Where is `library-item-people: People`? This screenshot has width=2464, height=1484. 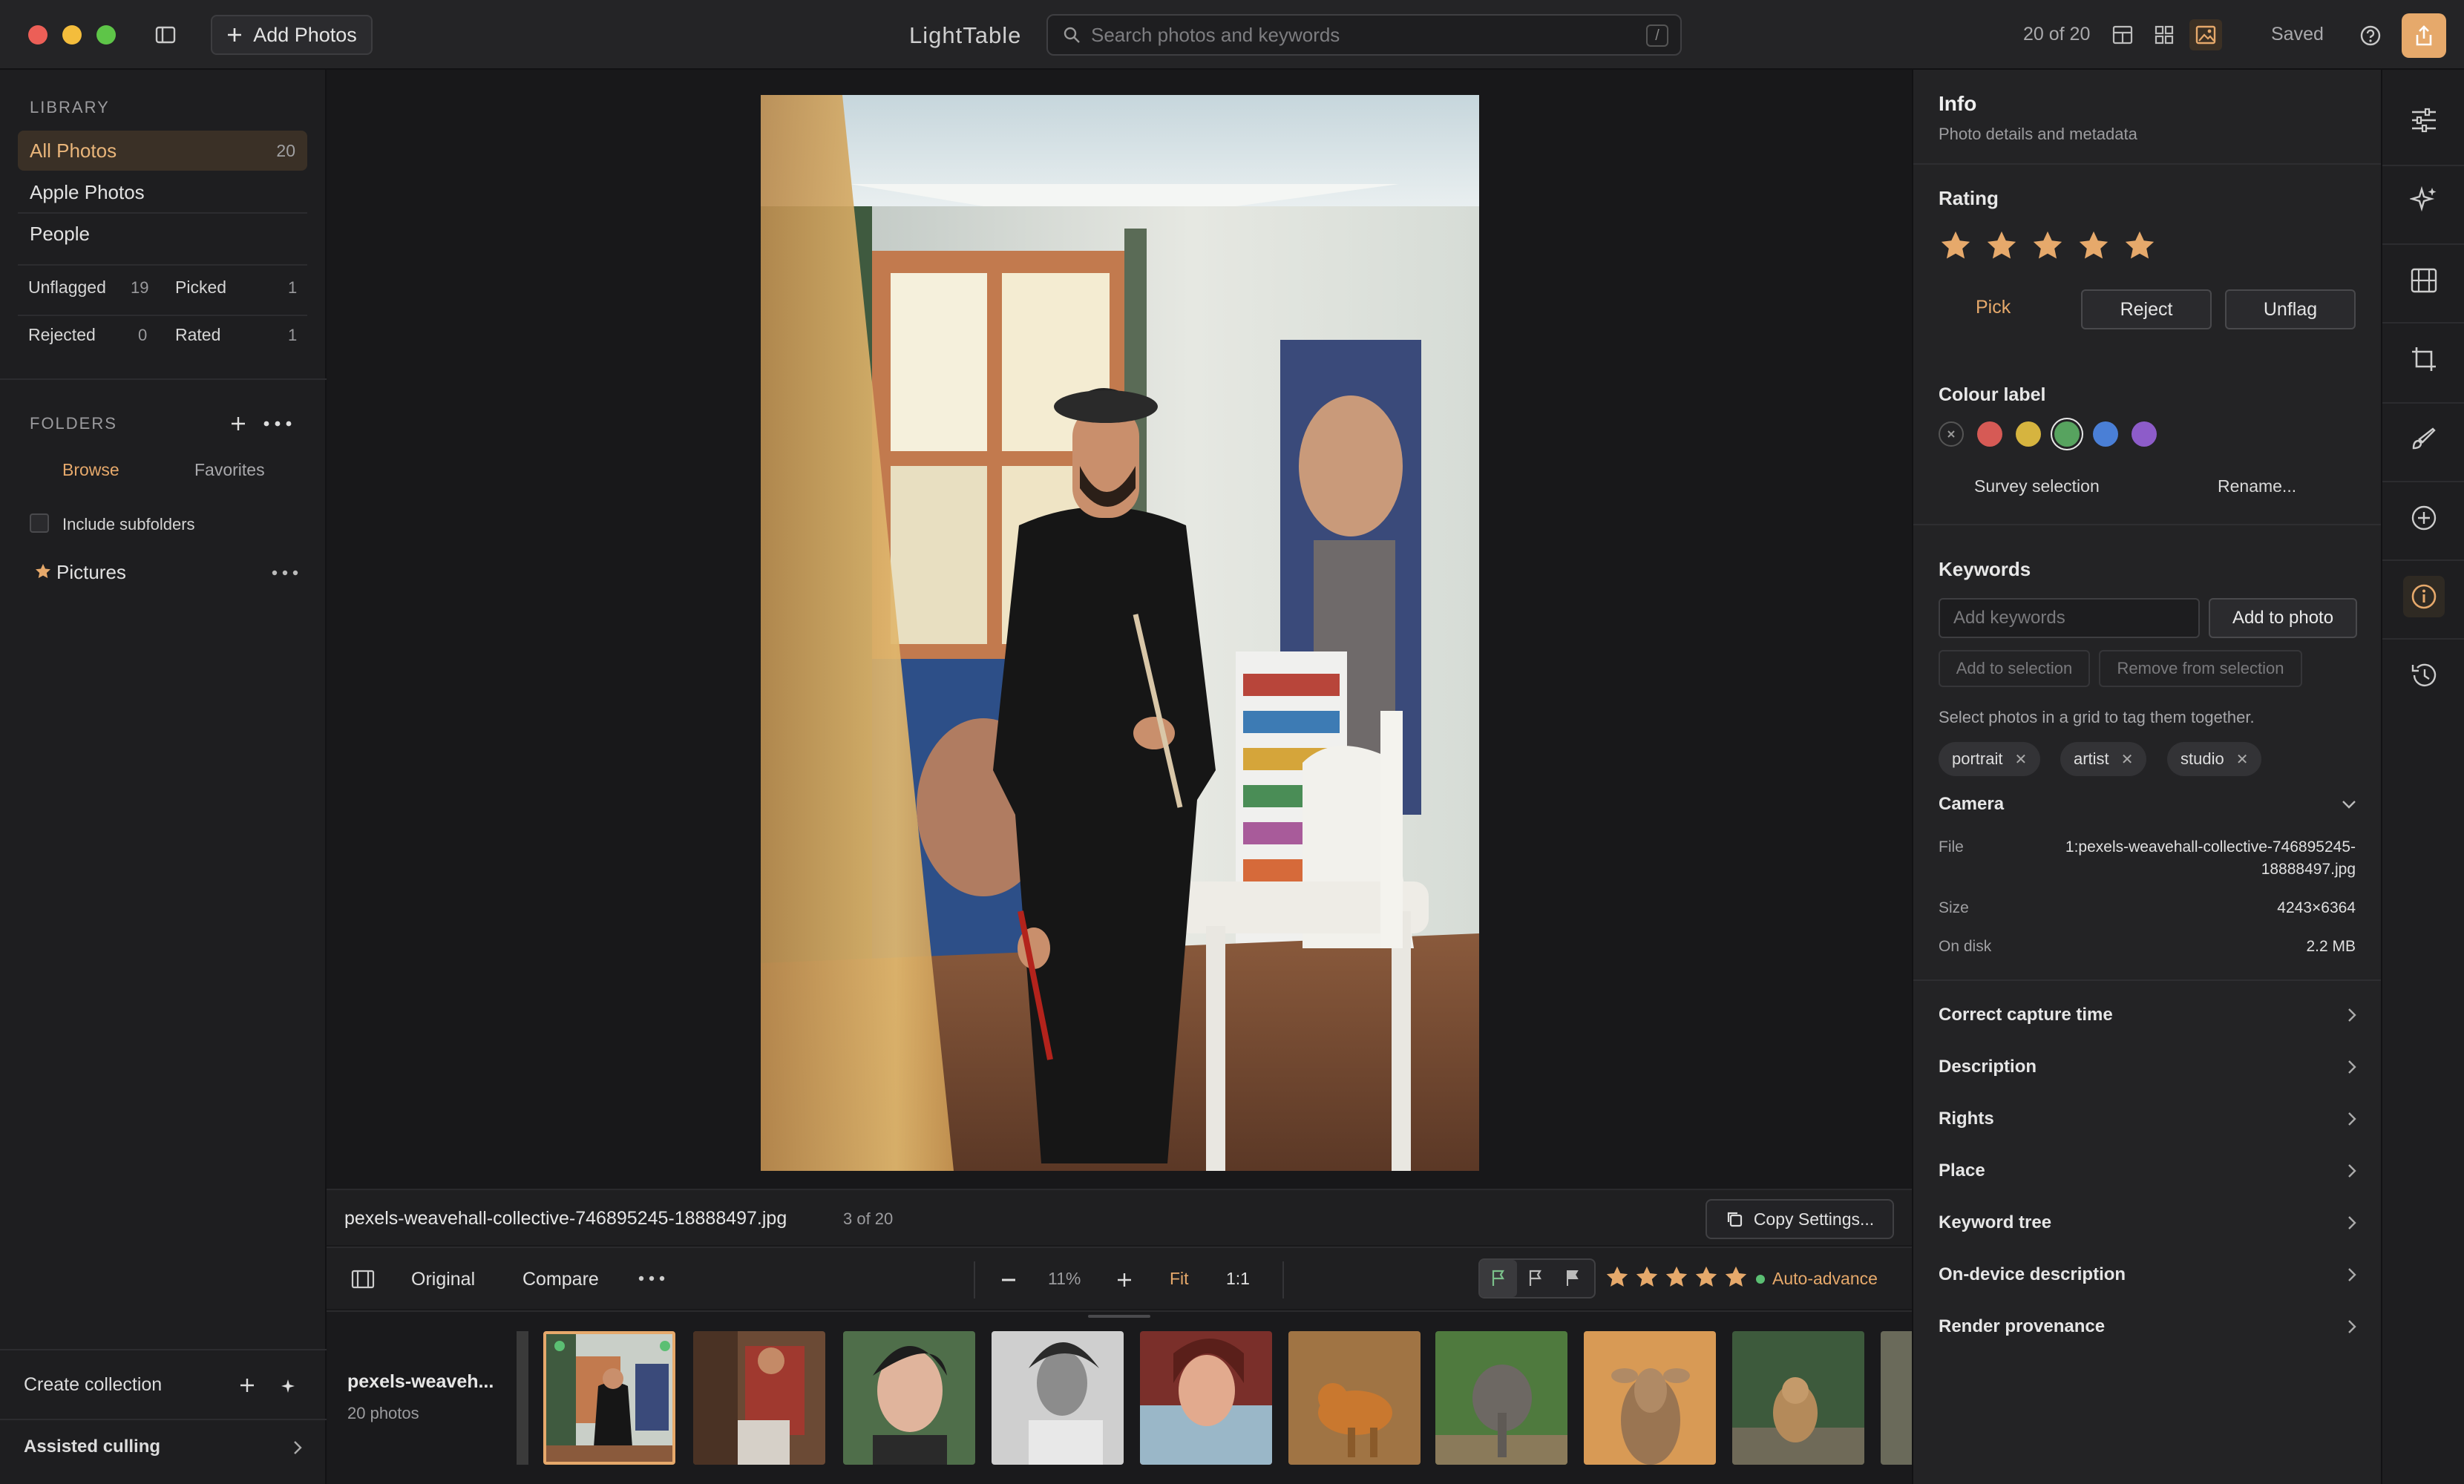 library-item-people: People is located at coordinates (162, 234).